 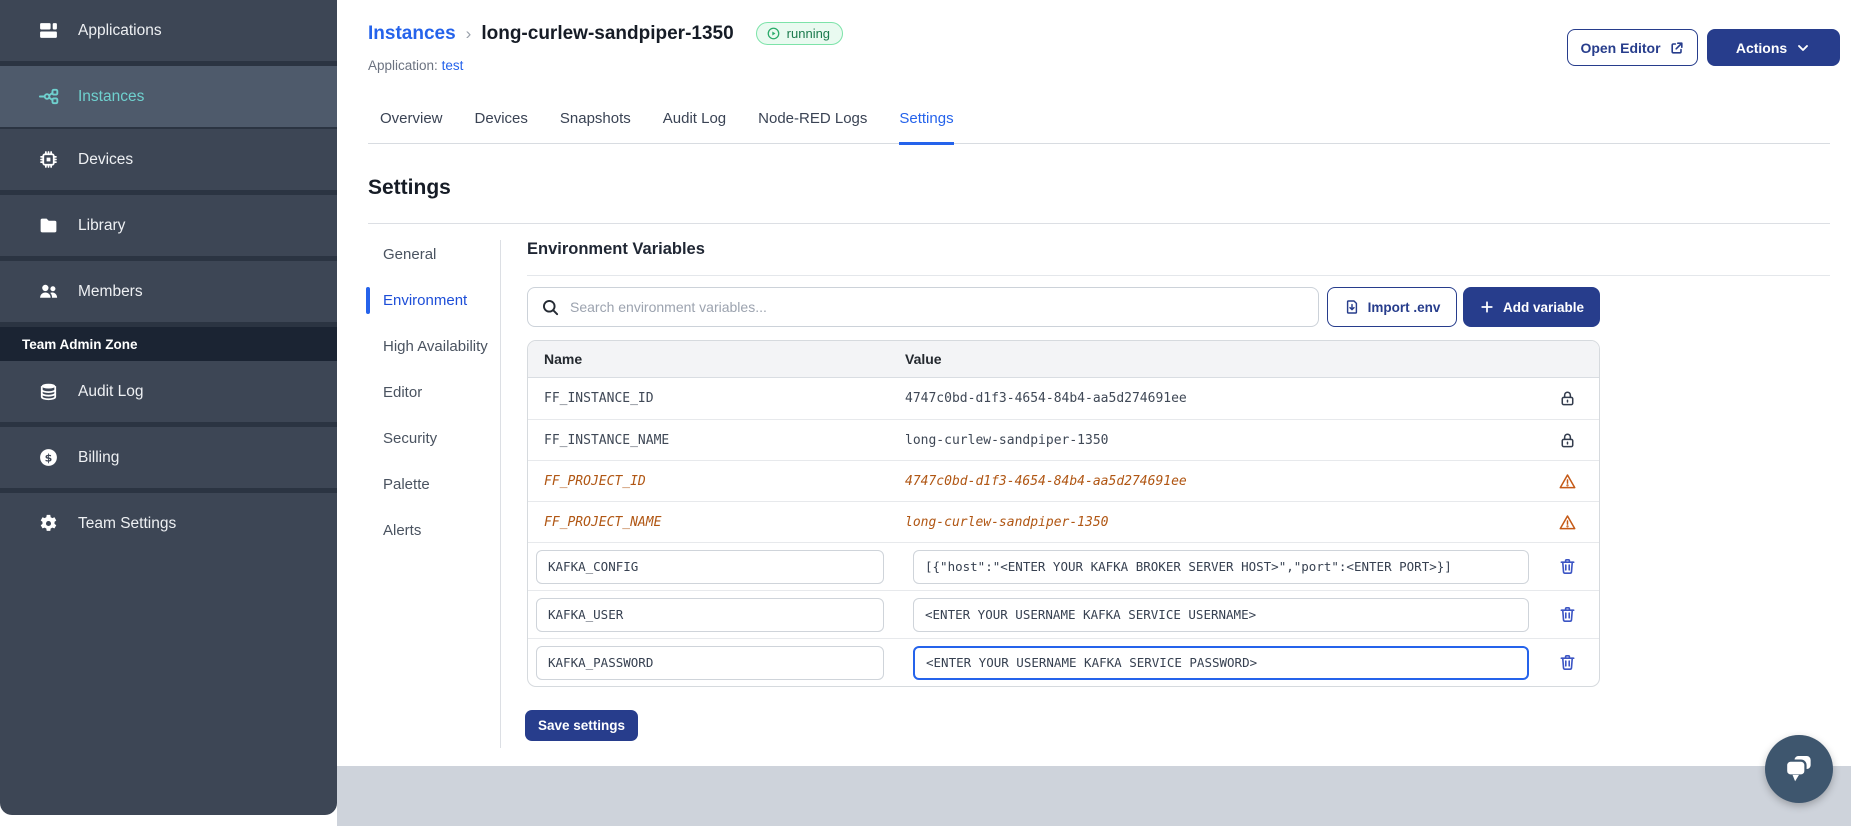 I want to click on search-box, so click(x=923, y=307).